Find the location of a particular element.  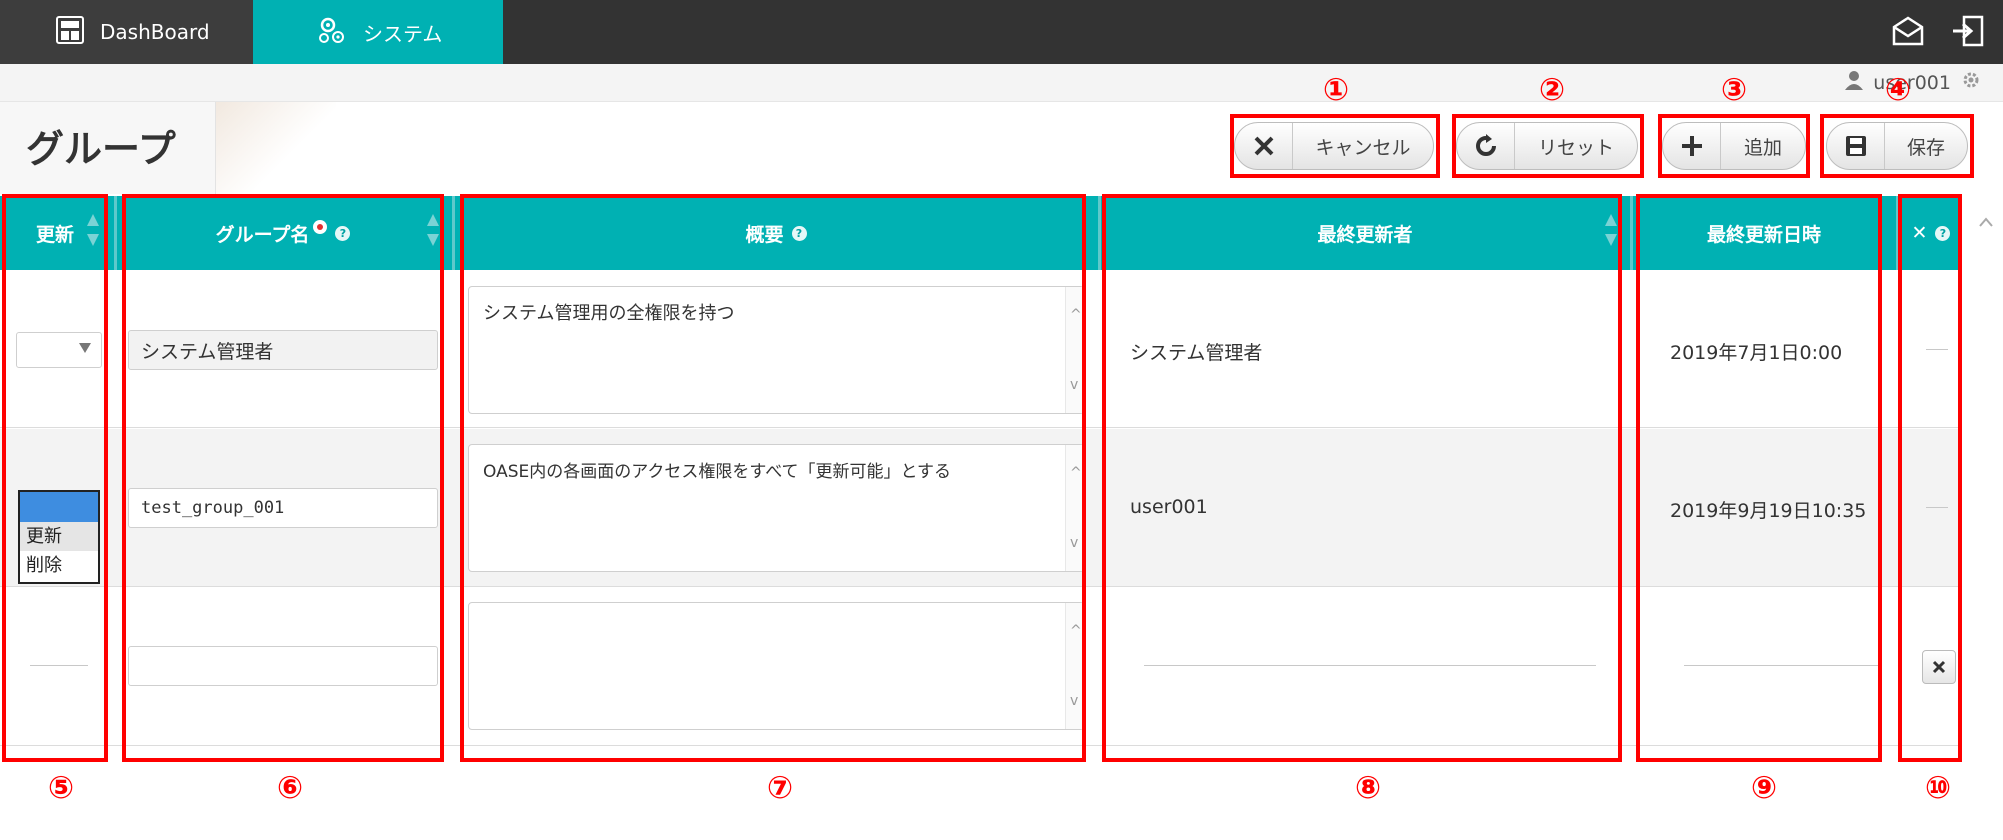

logout-icon is located at coordinates (1968, 33).